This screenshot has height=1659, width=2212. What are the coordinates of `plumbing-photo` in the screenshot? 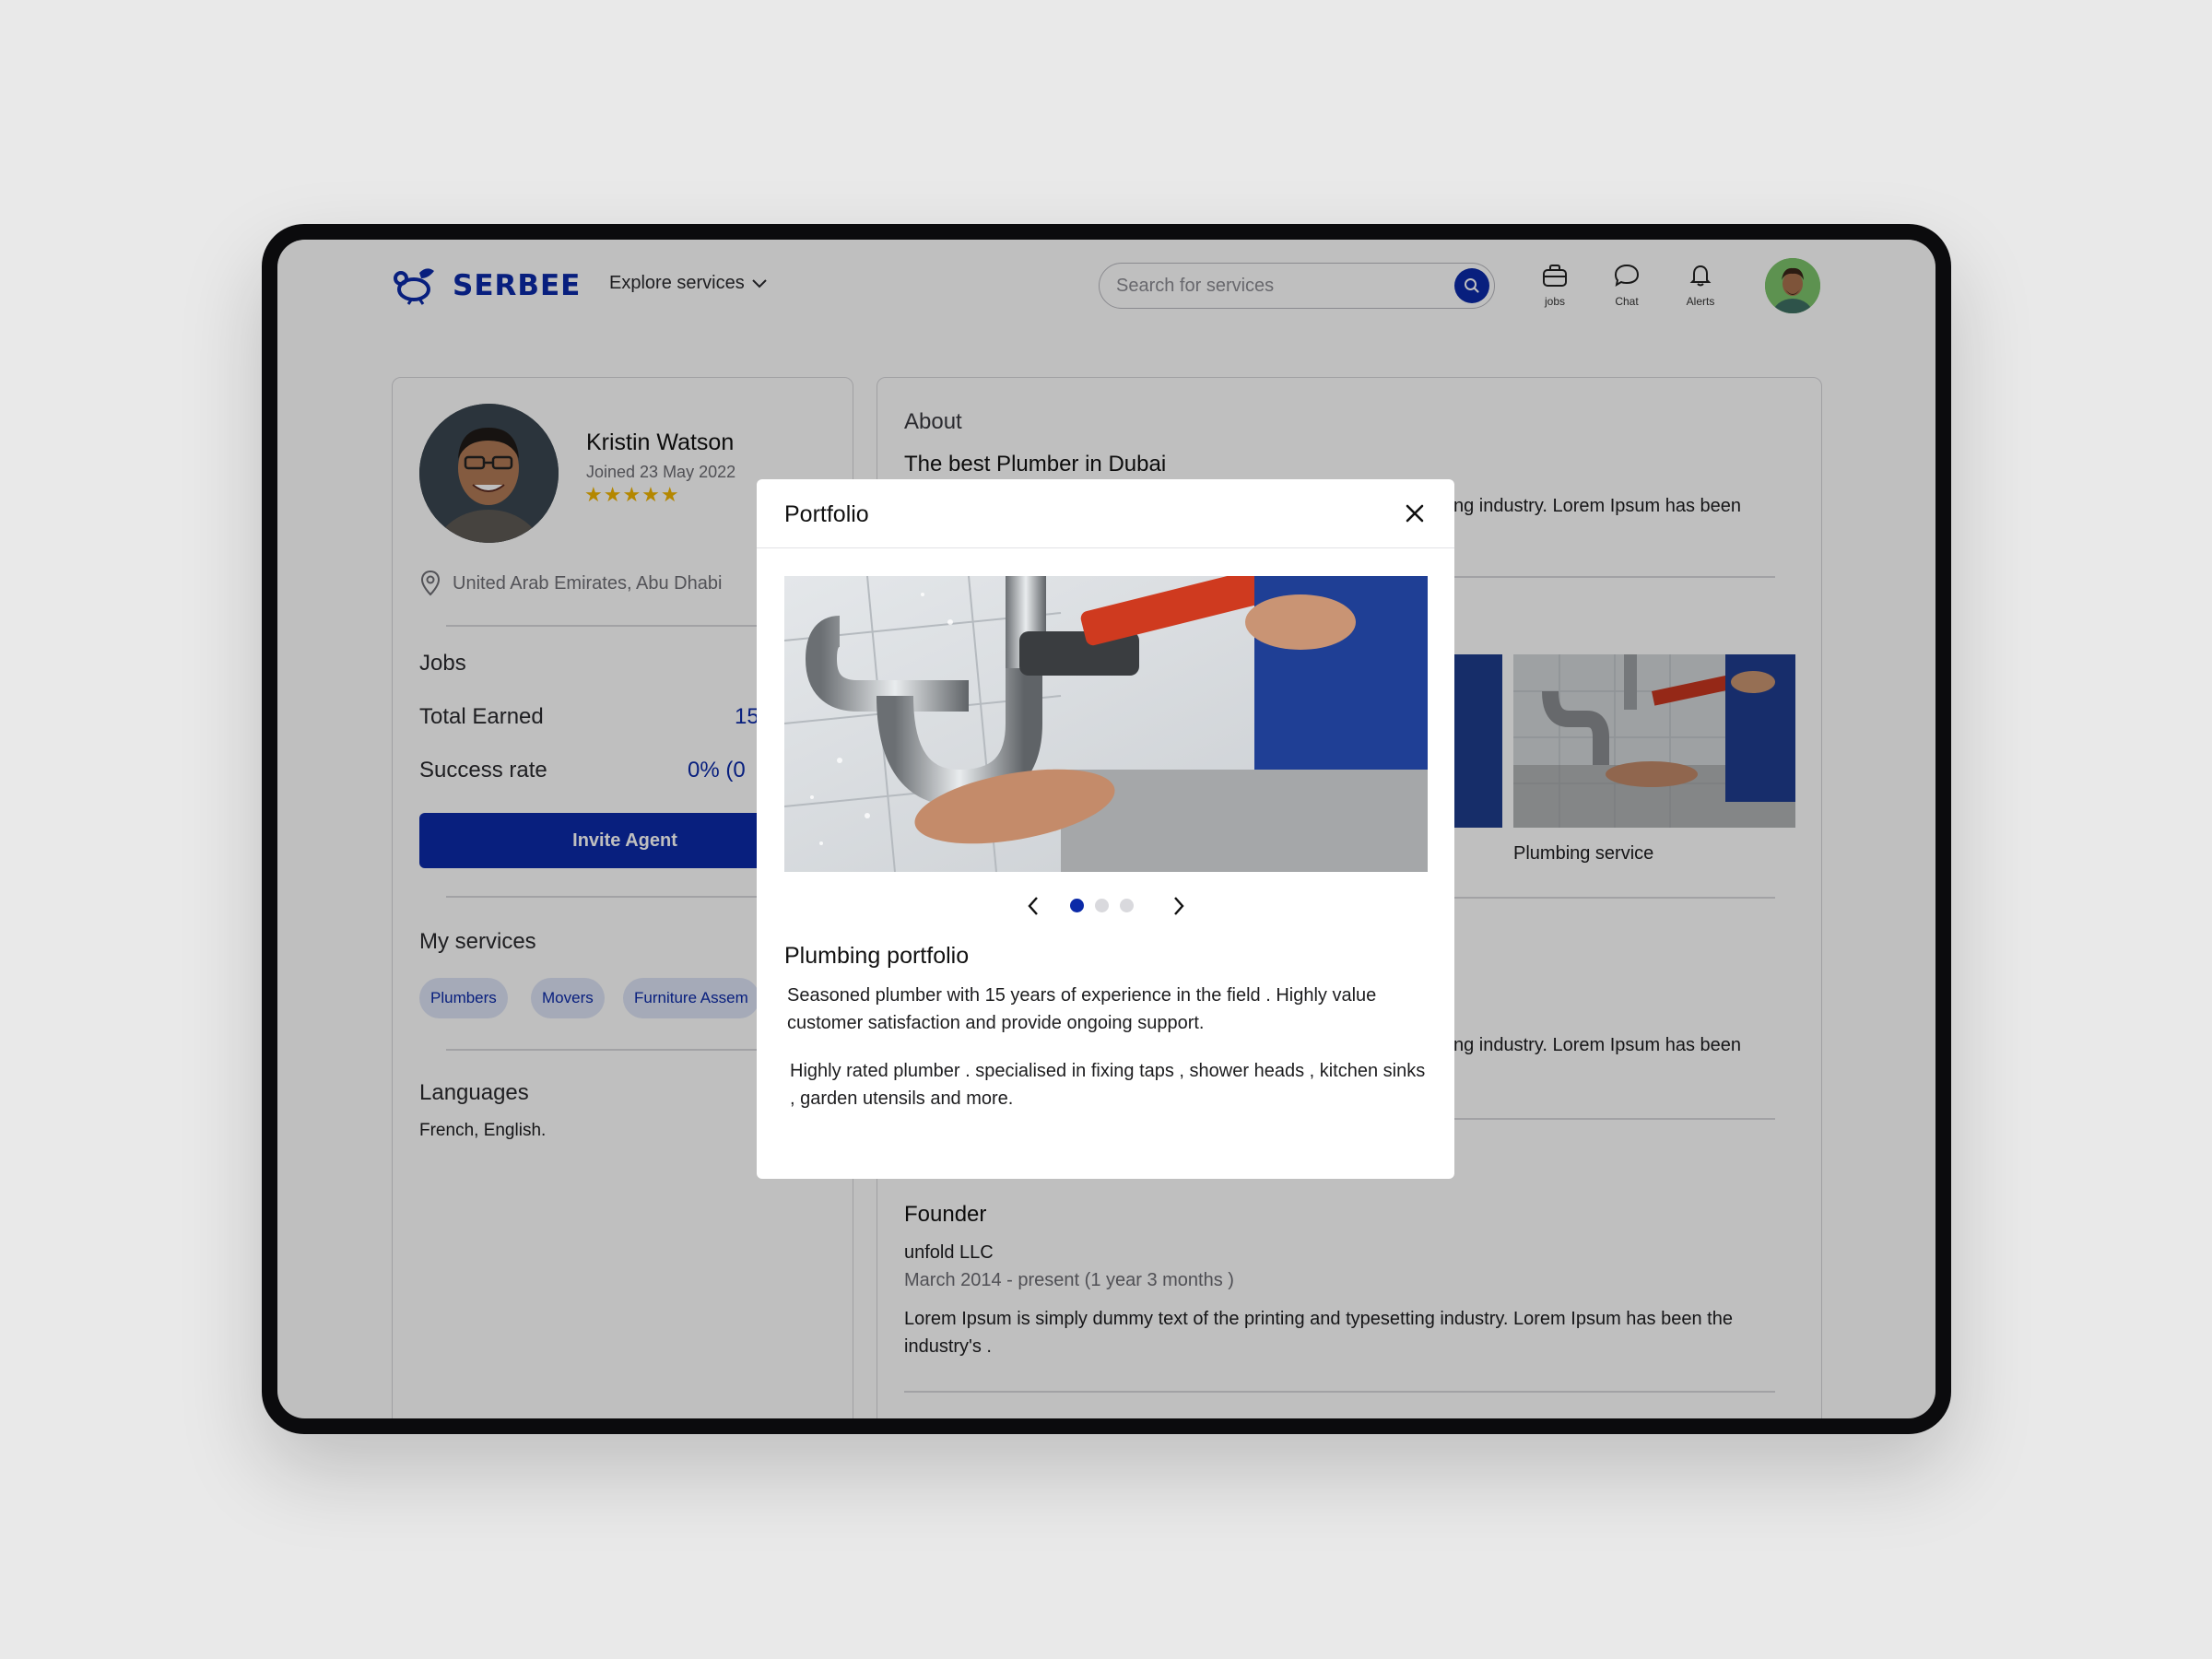 It's located at (1106, 724).